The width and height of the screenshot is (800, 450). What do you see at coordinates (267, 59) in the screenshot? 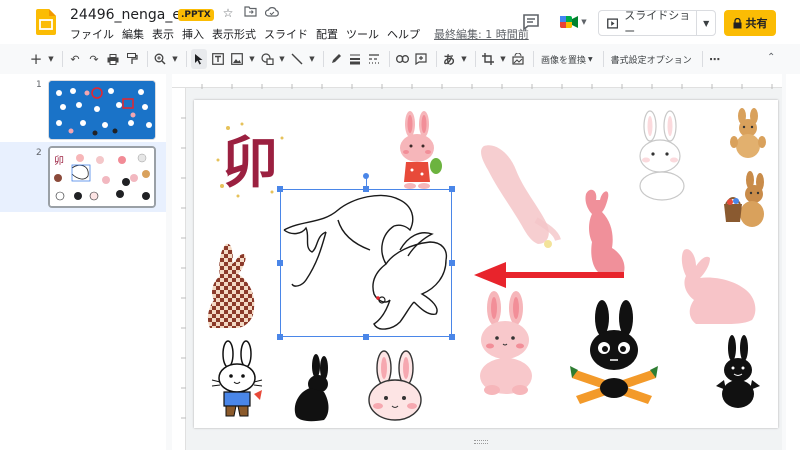
I see `shape-icon` at bounding box center [267, 59].